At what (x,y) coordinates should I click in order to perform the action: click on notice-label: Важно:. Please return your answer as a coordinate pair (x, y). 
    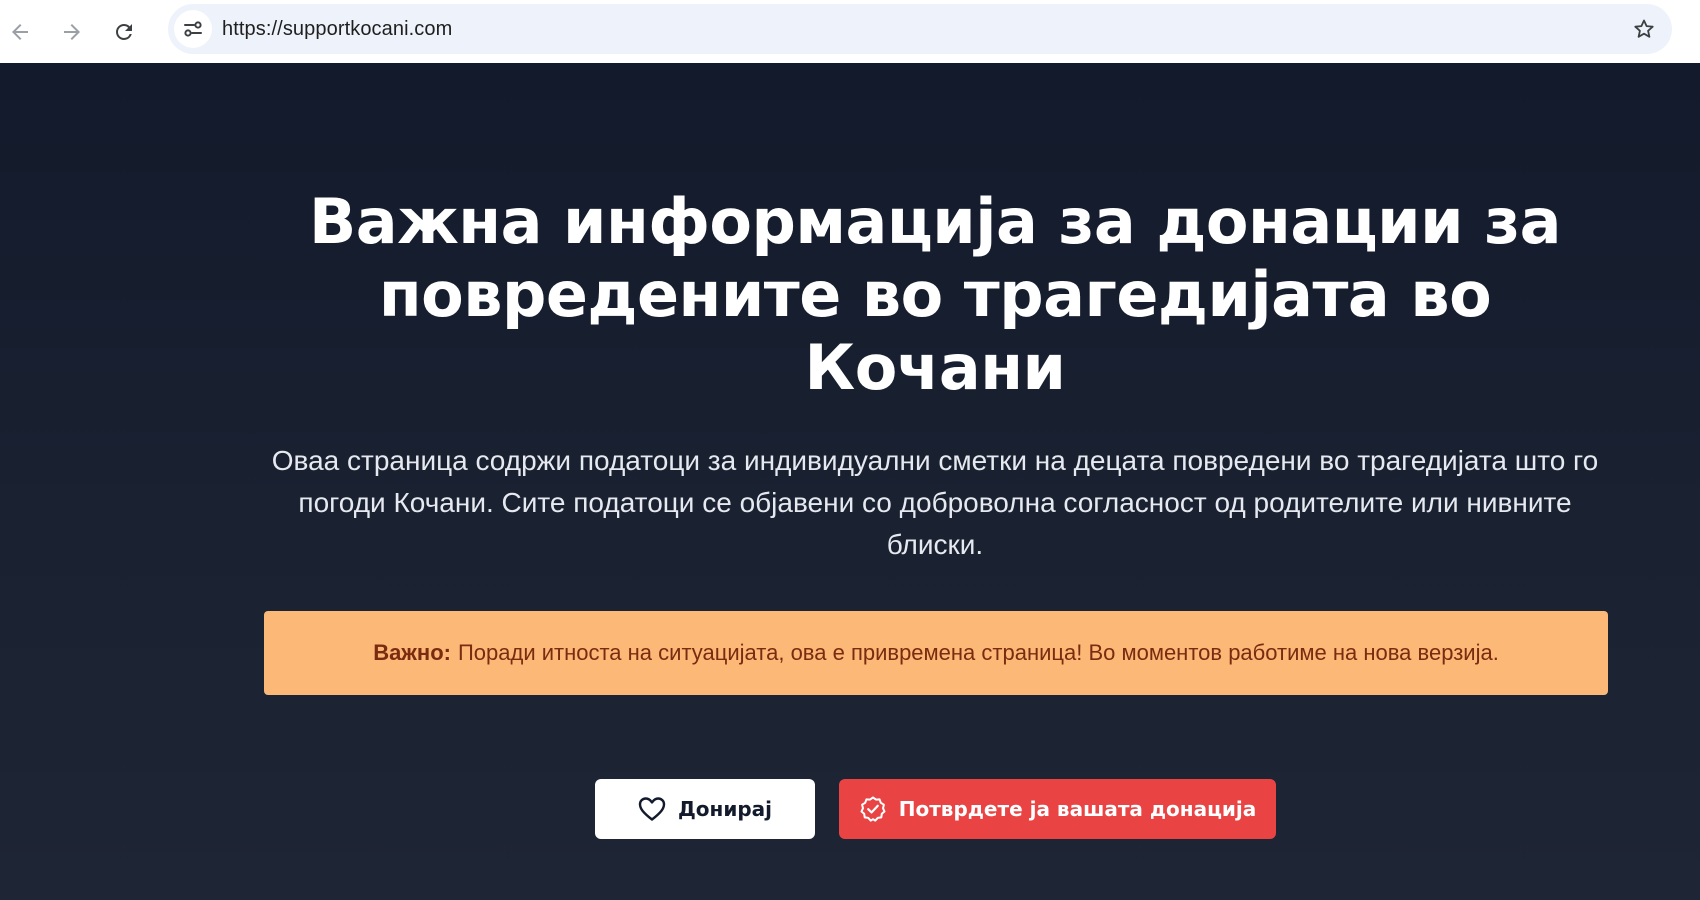
    Looking at the image, I should click on (412, 652).